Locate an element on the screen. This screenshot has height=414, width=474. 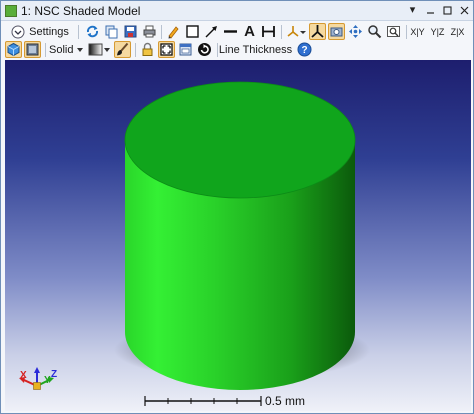
save-icon is located at coordinates (130, 31).